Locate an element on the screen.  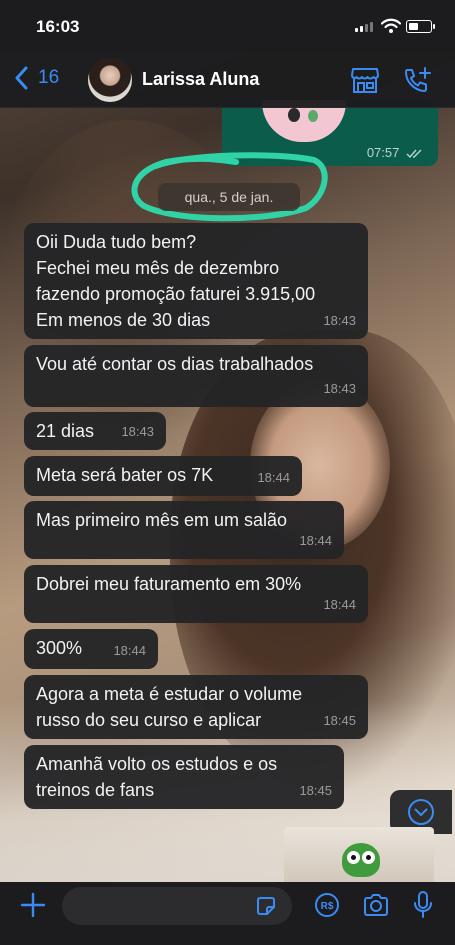
avatar is located at coordinates (110, 80).